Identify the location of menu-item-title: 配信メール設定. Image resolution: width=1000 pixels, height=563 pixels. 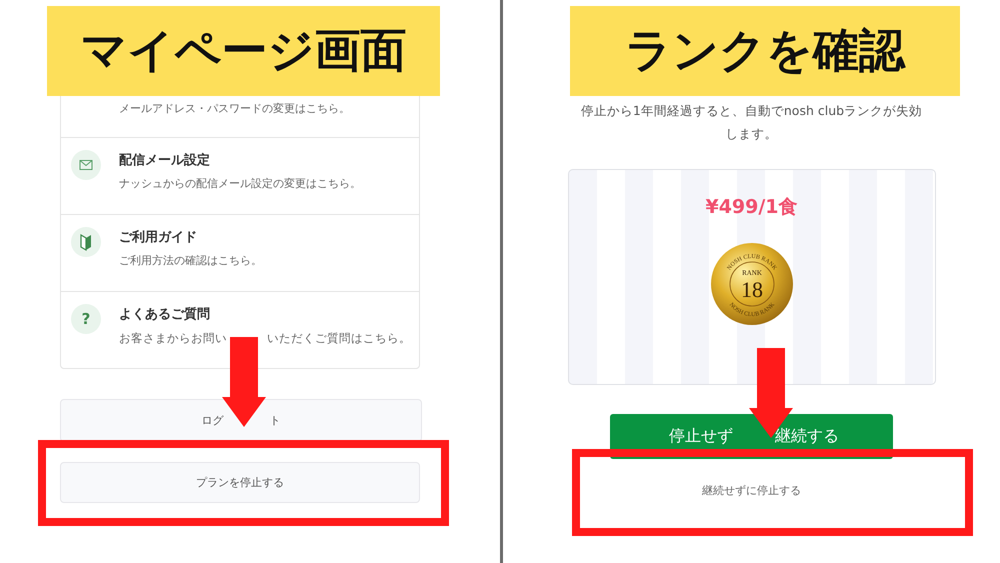
(240, 161).